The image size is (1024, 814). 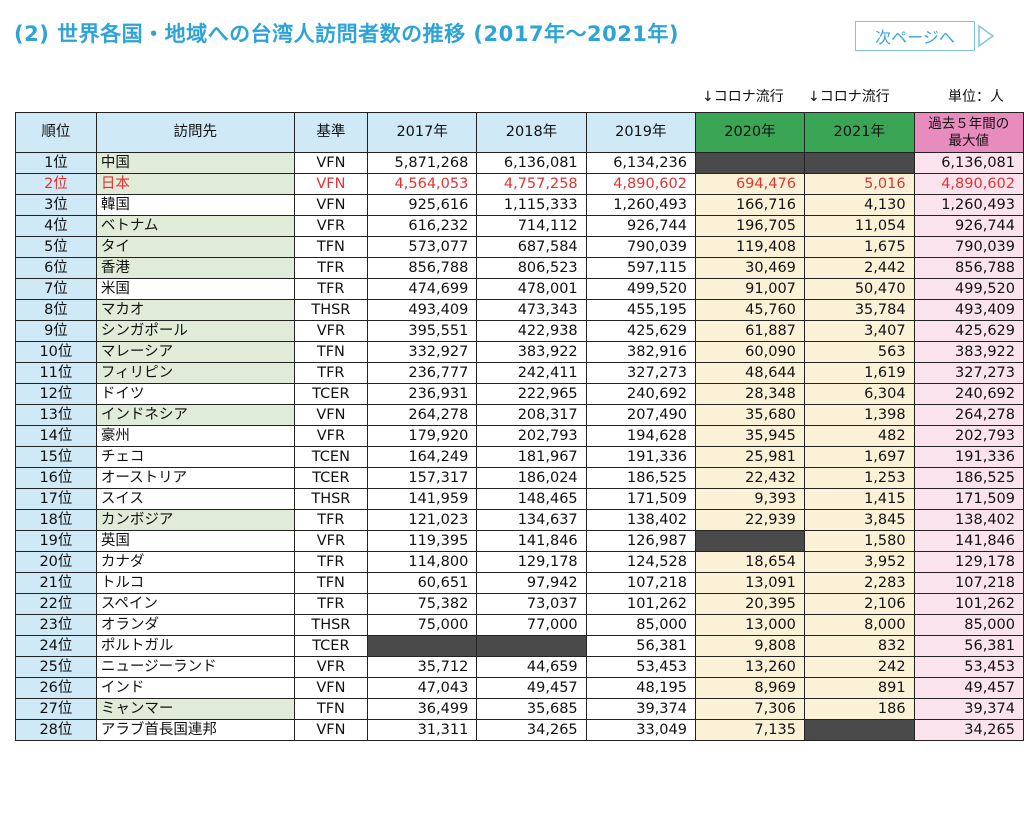 What do you see at coordinates (859, 331) in the screenshot?
I see `cell-2021: 3,407` at bounding box center [859, 331].